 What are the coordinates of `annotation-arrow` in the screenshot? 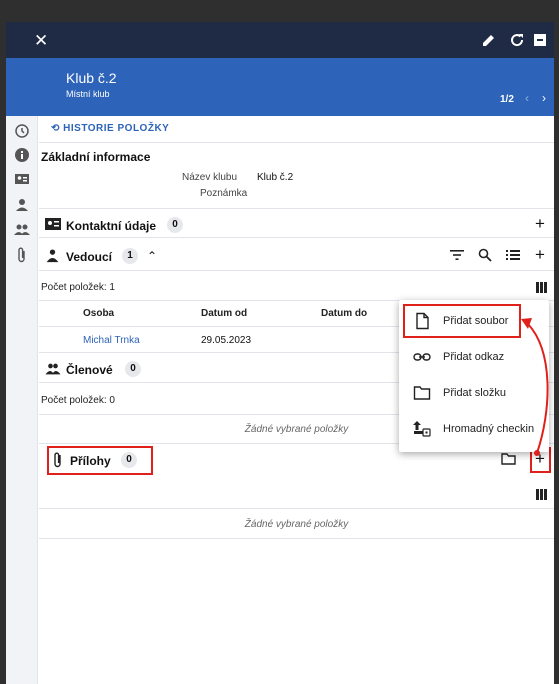 It's located at (535, 387).